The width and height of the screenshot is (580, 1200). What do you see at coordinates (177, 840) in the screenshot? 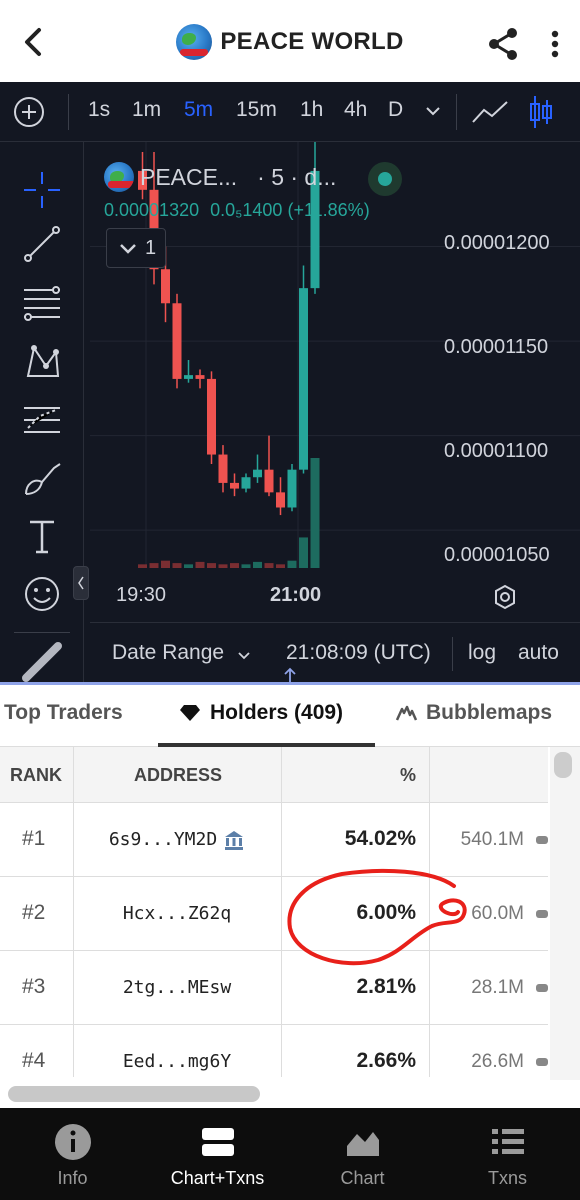
I see `address-cell: 6s9...YM2D` at bounding box center [177, 840].